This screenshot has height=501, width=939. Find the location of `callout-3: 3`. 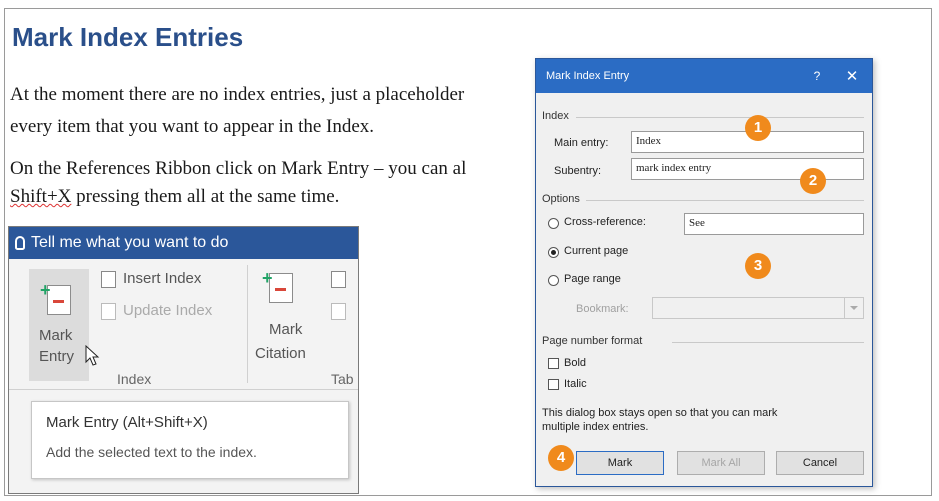

callout-3: 3 is located at coordinates (758, 266).